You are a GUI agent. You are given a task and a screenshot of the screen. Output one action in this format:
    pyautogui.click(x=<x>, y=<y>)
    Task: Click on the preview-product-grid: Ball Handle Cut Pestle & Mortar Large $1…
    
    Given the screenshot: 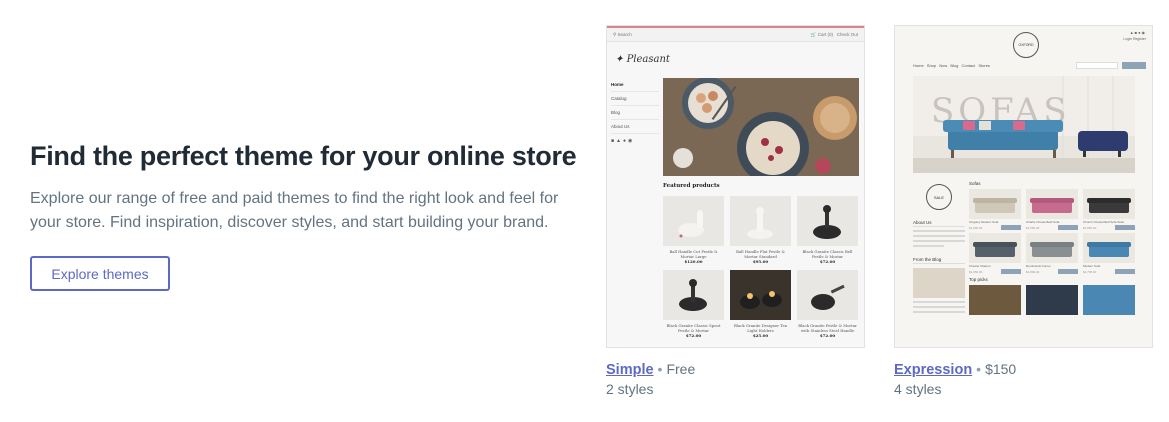 What is the action you would take?
    pyautogui.click(x=761, y=267)
    